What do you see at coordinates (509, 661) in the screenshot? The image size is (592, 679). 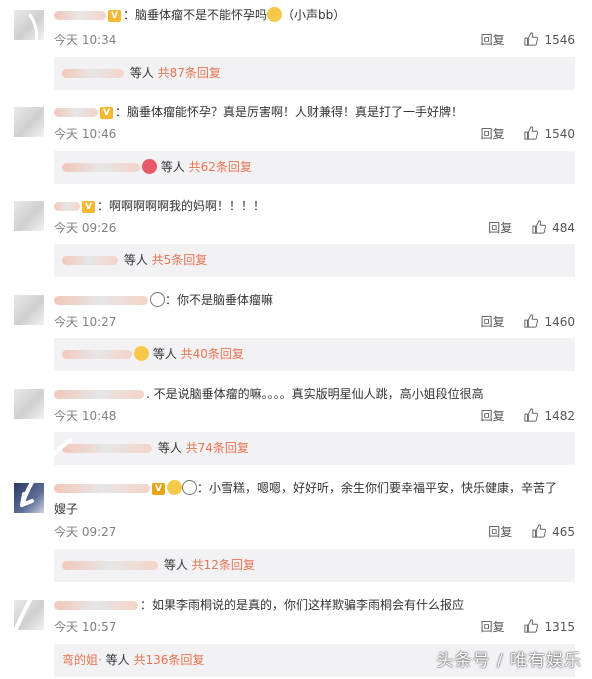 I see `watermark: 头条号 / 唯有娱乐` at bounding box center [509, 661].